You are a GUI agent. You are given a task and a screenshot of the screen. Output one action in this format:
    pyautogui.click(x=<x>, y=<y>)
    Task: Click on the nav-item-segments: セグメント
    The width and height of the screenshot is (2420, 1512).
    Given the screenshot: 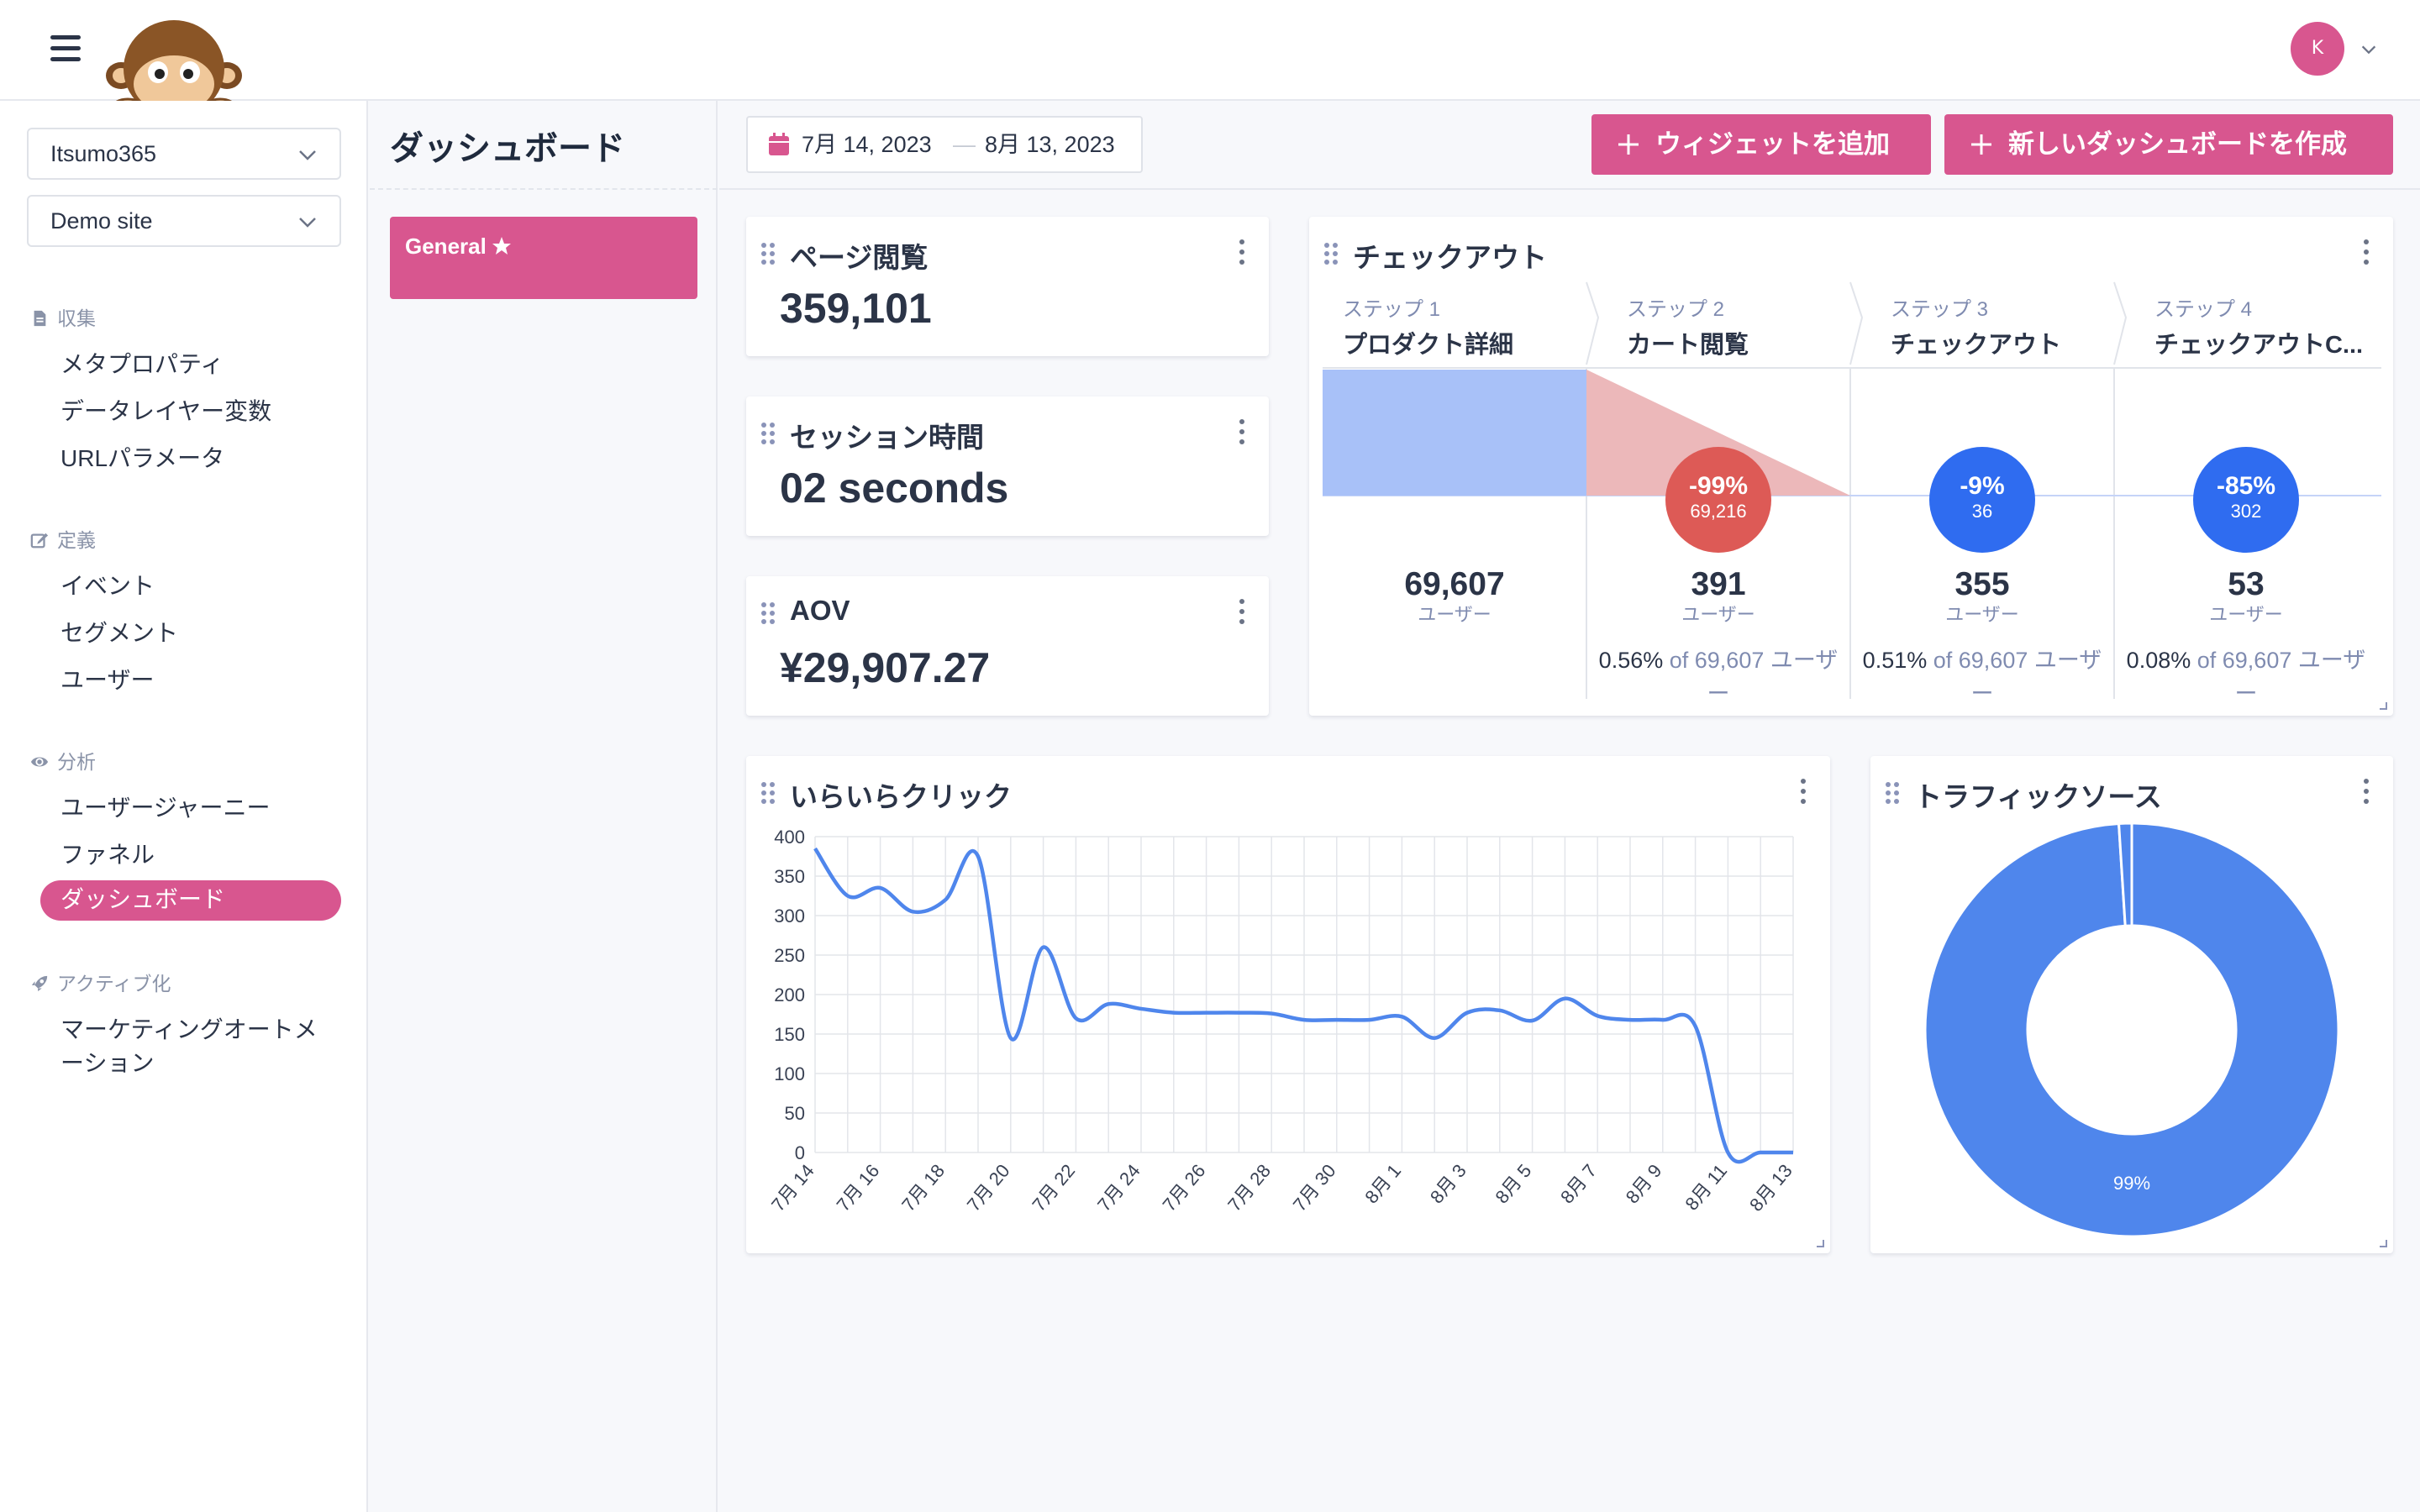 What is the action you would take?
    pyautogui.click(x=119, y=631)
    